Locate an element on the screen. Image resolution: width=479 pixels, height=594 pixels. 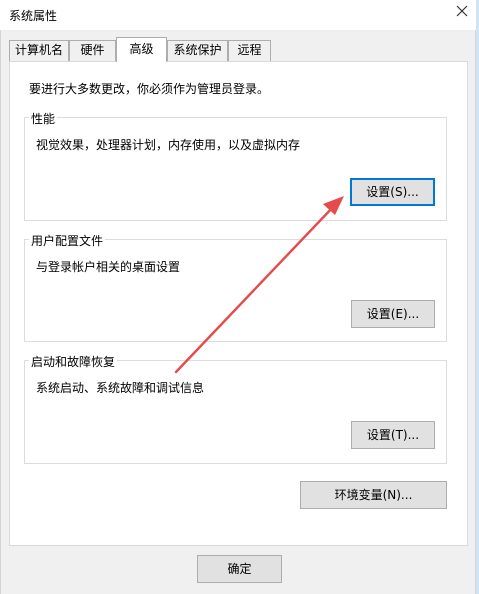
tab-advanced: 高级 is located at coordinates (141, 49).